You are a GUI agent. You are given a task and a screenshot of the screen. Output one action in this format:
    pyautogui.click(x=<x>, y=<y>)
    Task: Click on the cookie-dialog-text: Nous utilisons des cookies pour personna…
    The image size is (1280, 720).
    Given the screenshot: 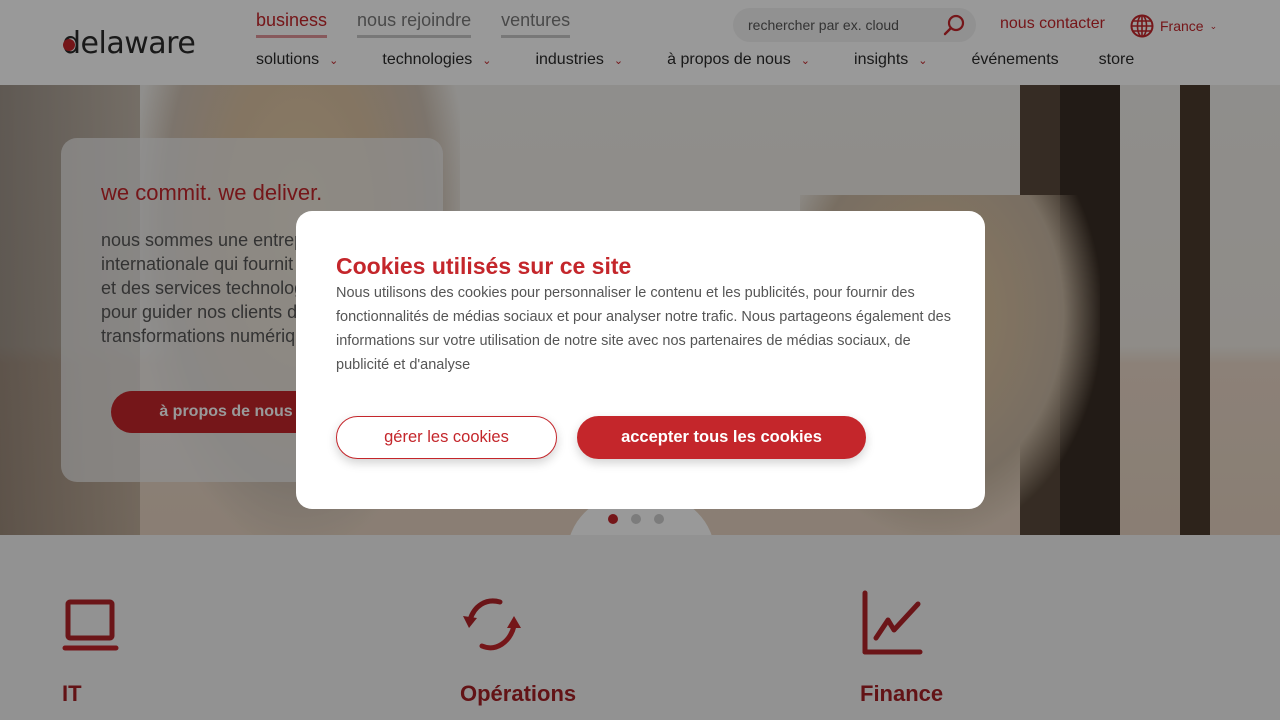 What is the action you would take?
    pyautogui.click(x=643, y=329)
    